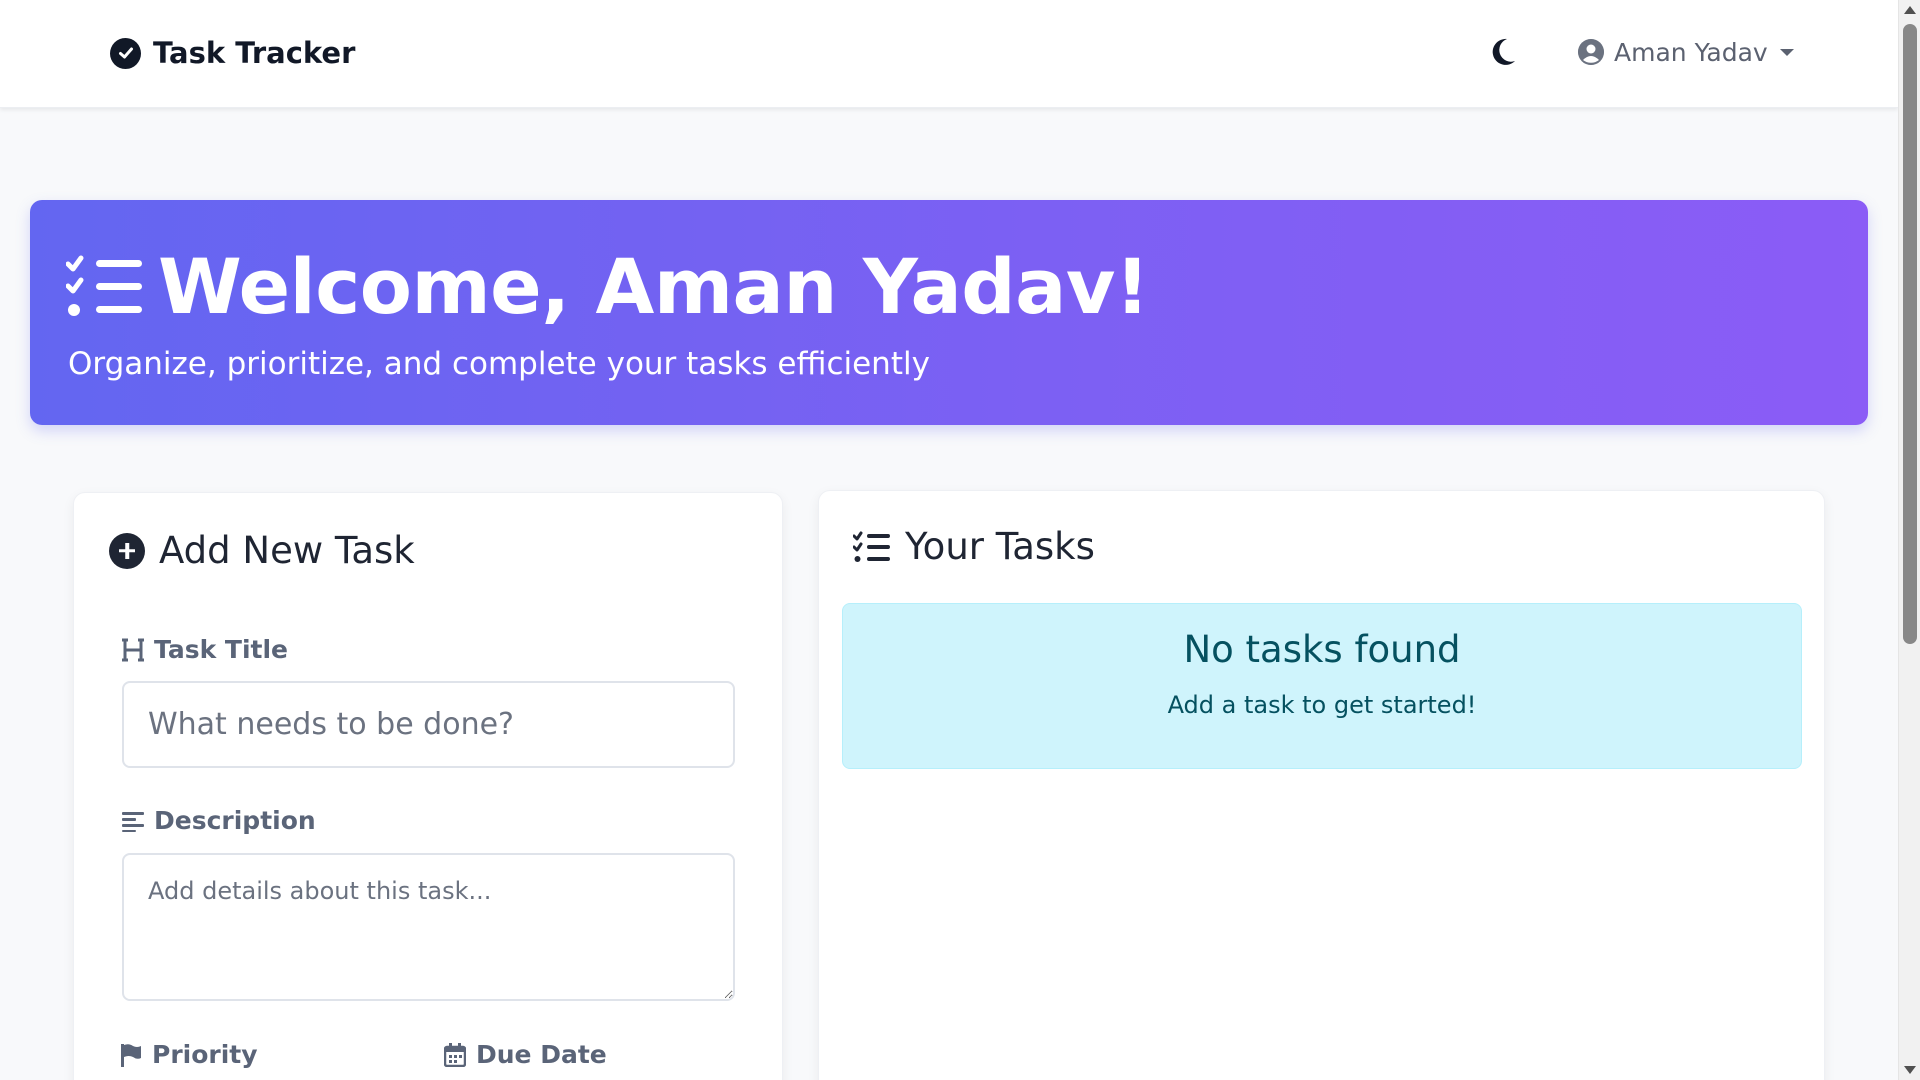  What do you see at coordinates (133, 821) in the screenshot?
I see `align-left-icon` at bounding box center [133, 821].